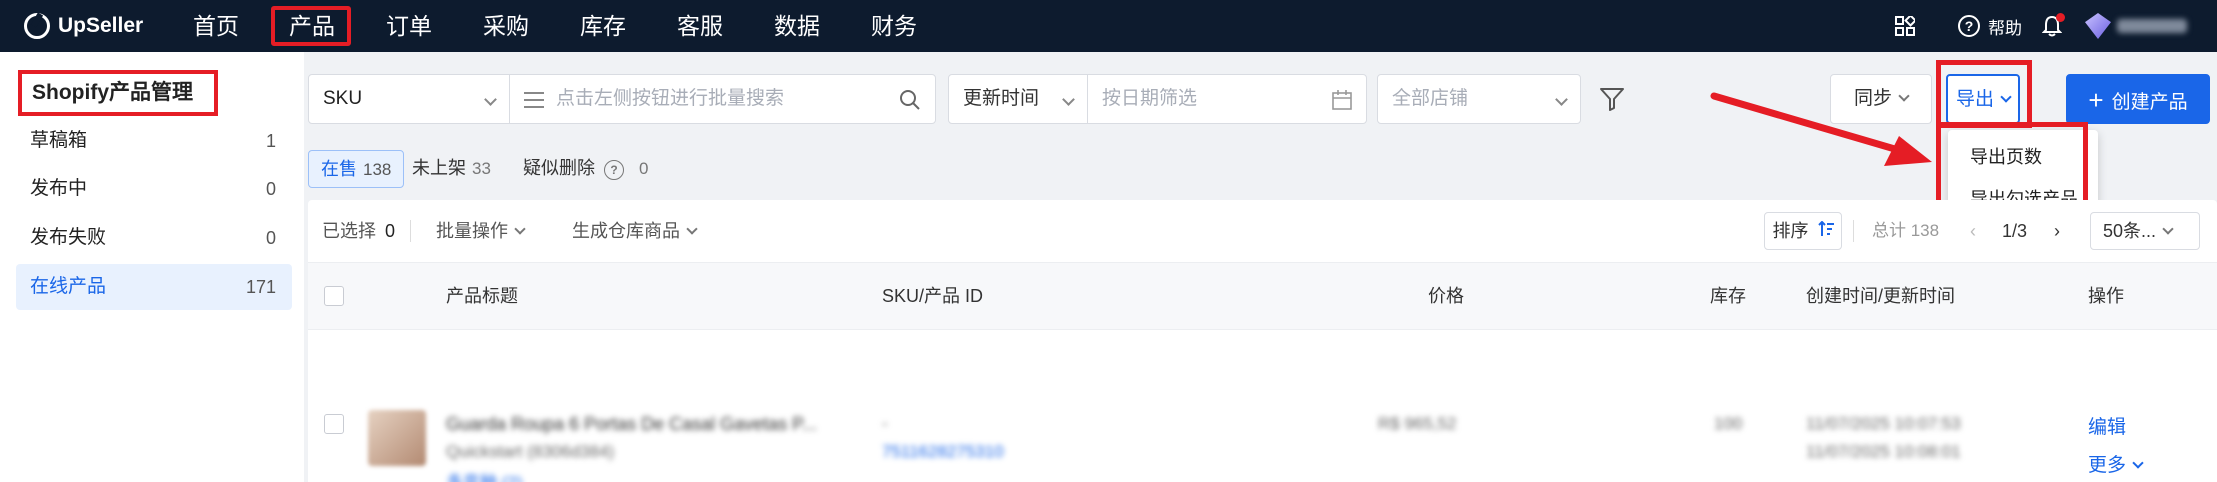  What do you see at coordinates (1150, 98) in the screenshot?
I see `date-filter-placeholder: 按日期筛选` at bounding box center [1150, 98].